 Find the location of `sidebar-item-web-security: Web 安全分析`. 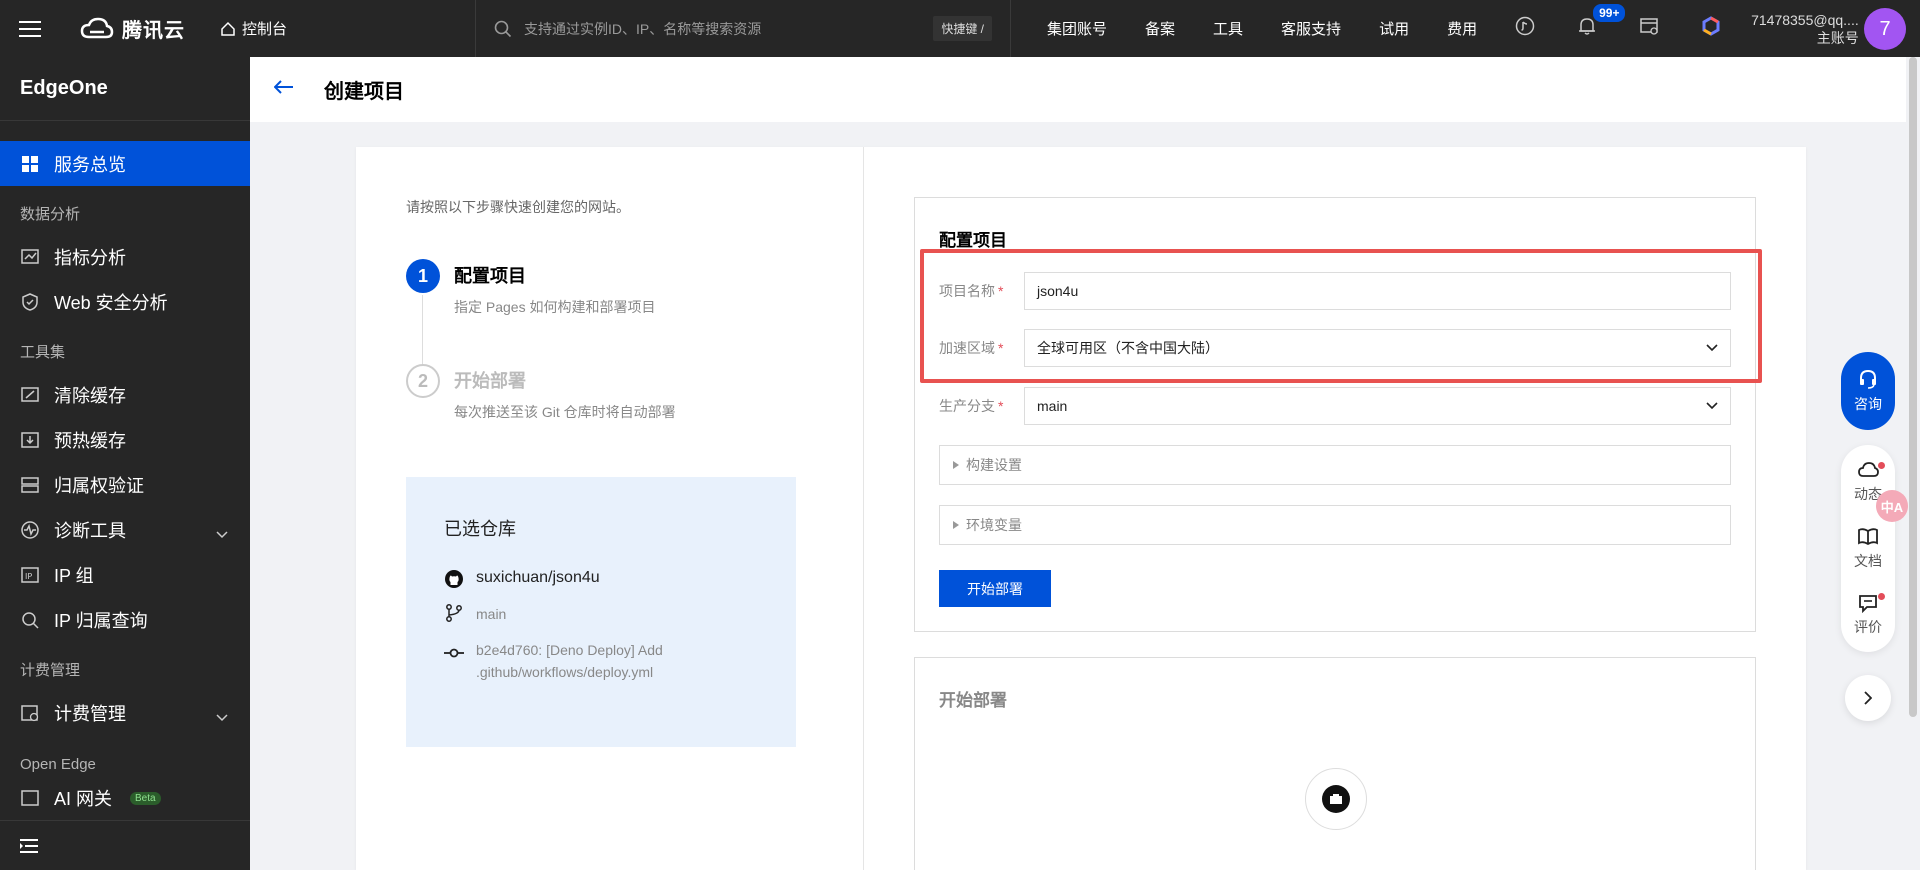

sidebar-item-web-security: Web 安全分析 is located at coordinates (125, 301).